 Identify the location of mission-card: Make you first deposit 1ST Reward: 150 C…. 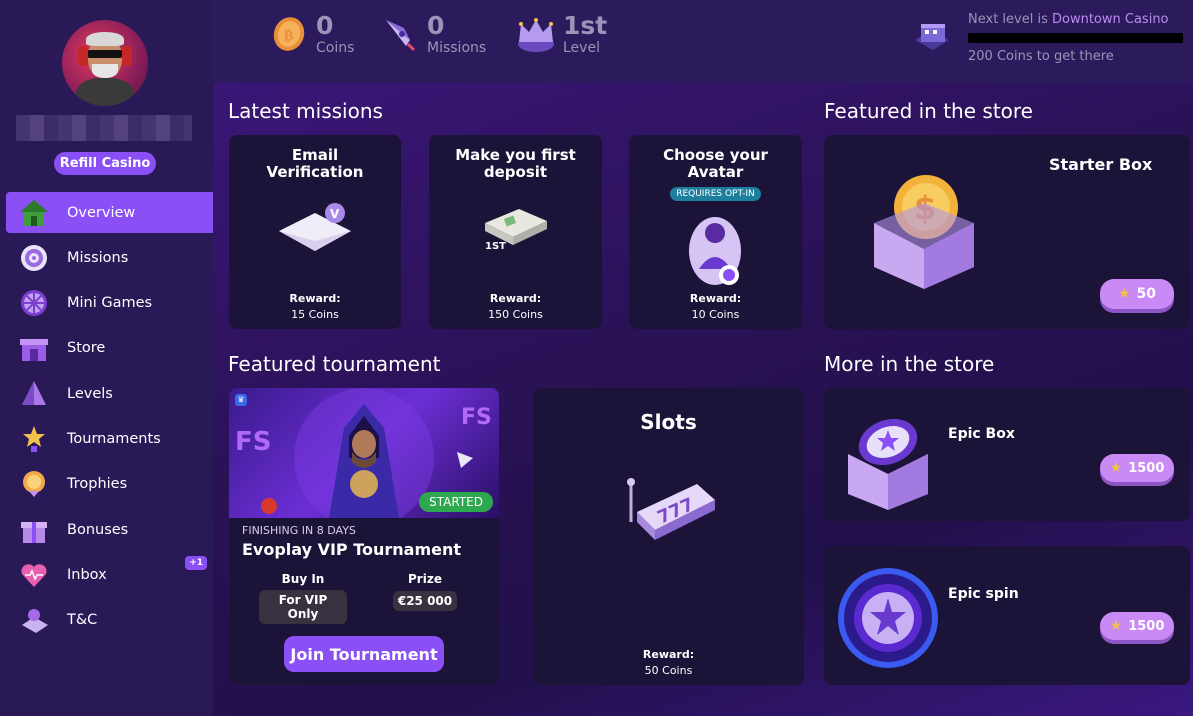
(515, 232).